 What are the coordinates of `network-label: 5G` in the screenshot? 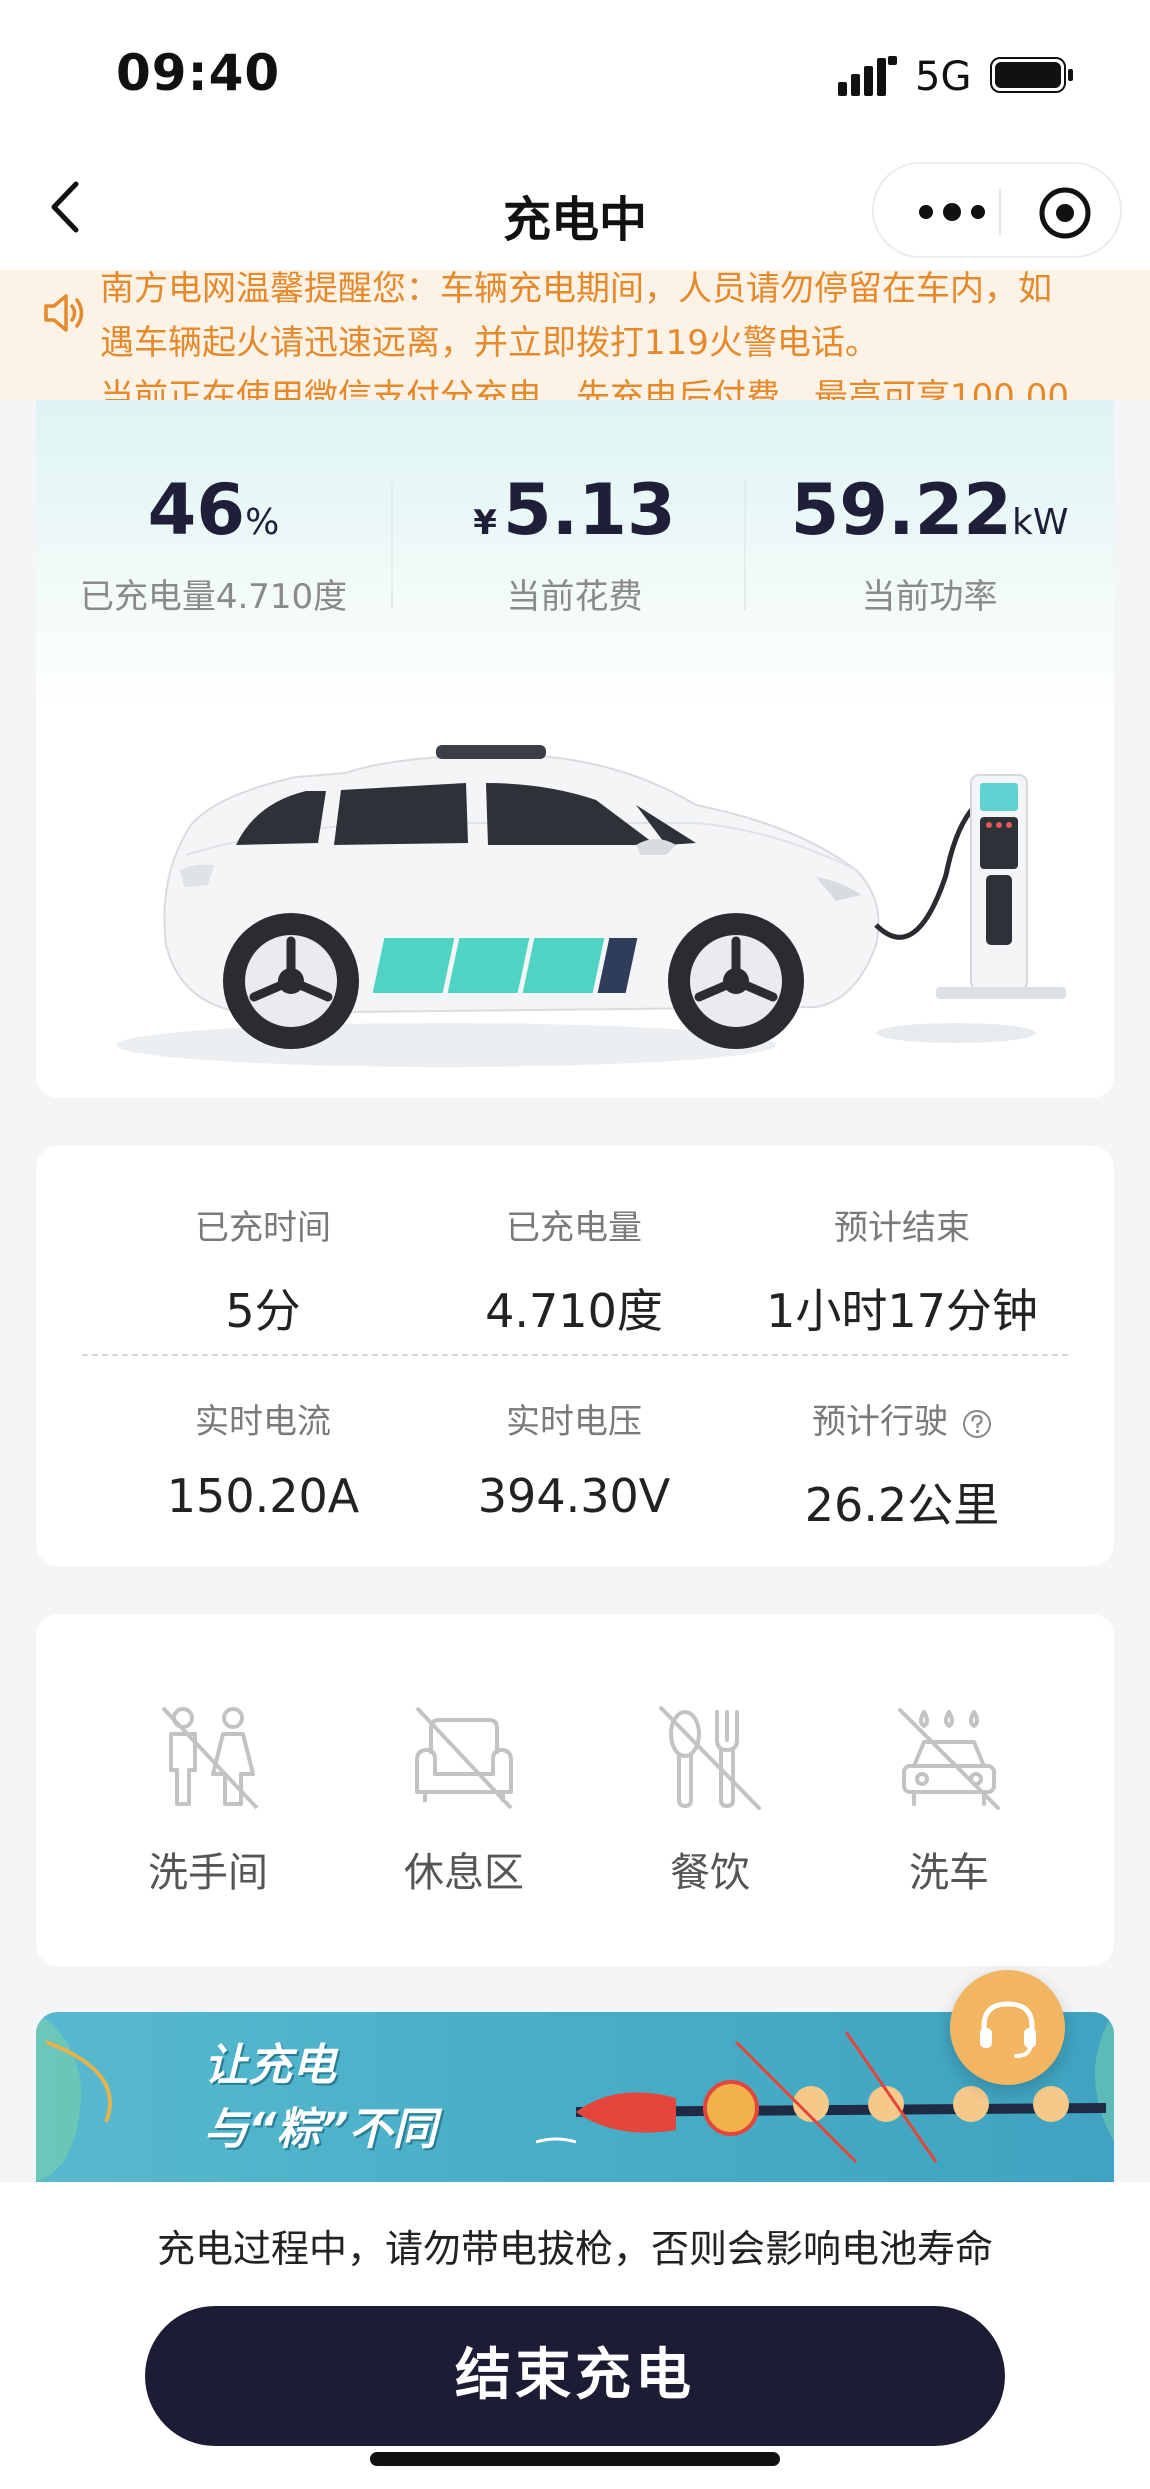 It's located at (943, 77).